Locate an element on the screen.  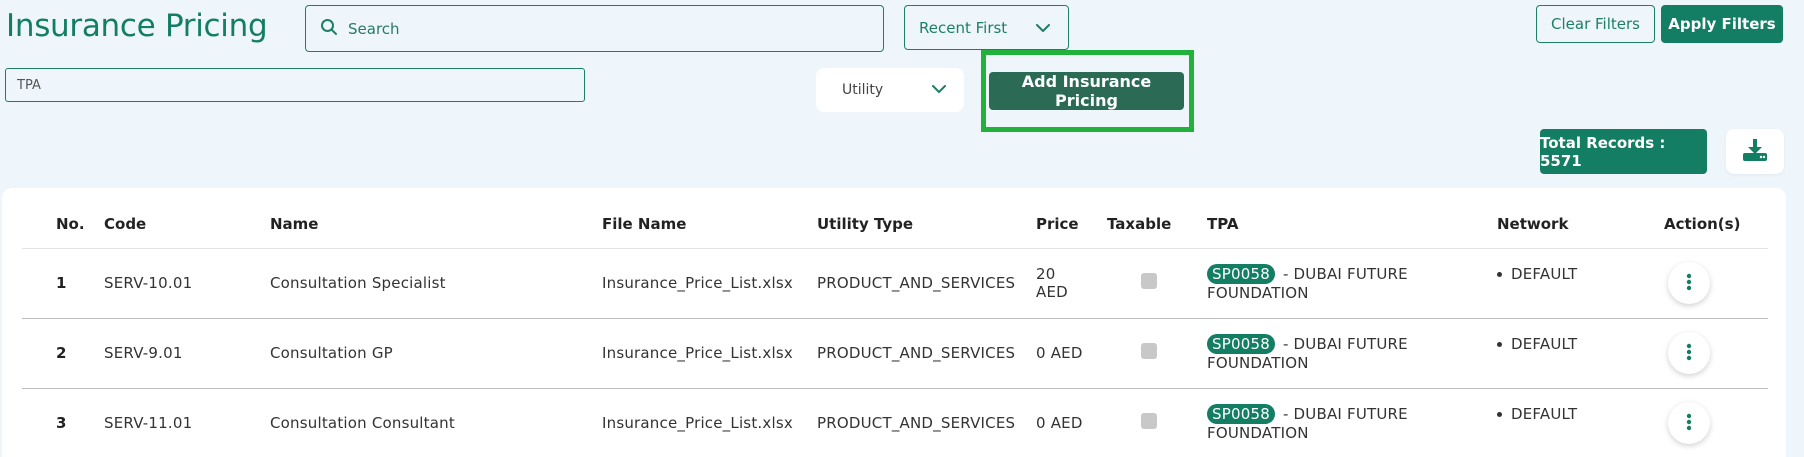
page-title: Insurance Pricing is located at coordinates (137, 26).